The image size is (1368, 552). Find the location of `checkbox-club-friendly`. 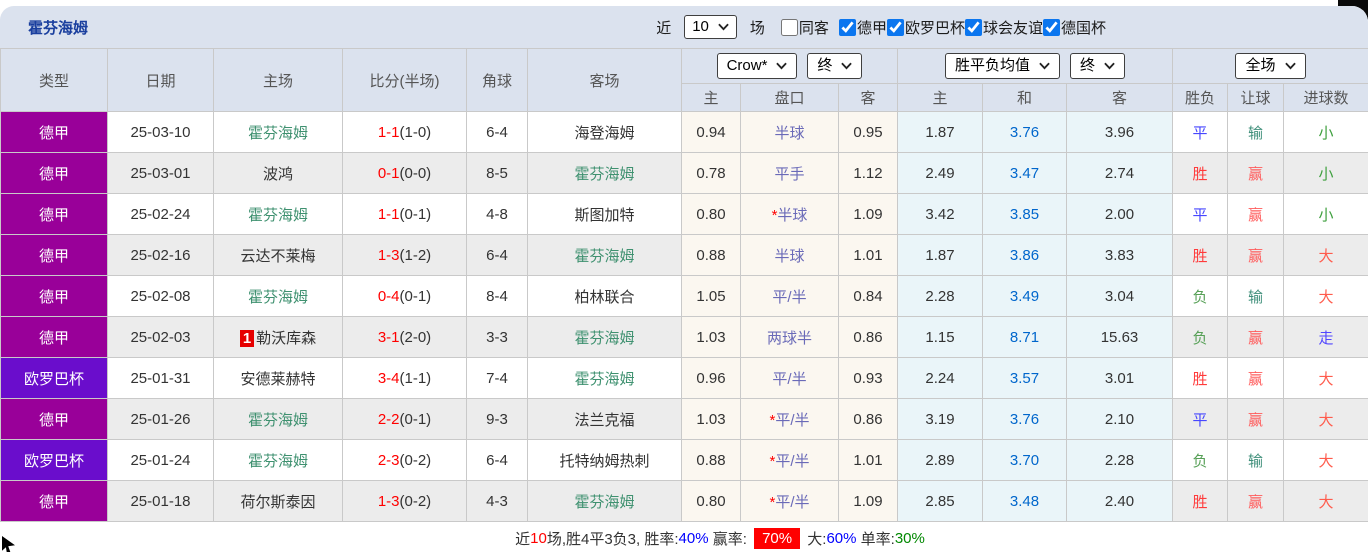

checkbox-club-friendly is located at coordinates (973, 27).